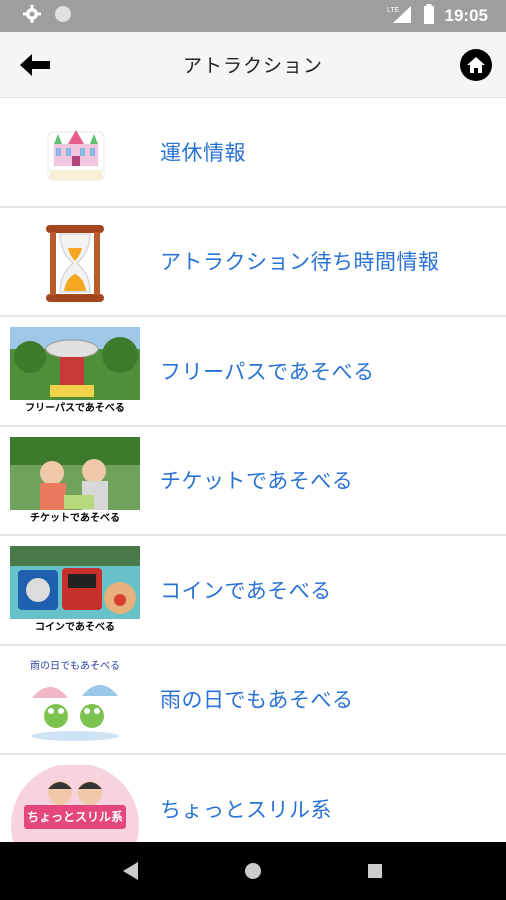 This screenshot has width=506, height=900. What do you see at coordinates (75, 518) in the screenshot?
I see `thumb-caption: チケットであそべる` at bounding box center [75, 518].